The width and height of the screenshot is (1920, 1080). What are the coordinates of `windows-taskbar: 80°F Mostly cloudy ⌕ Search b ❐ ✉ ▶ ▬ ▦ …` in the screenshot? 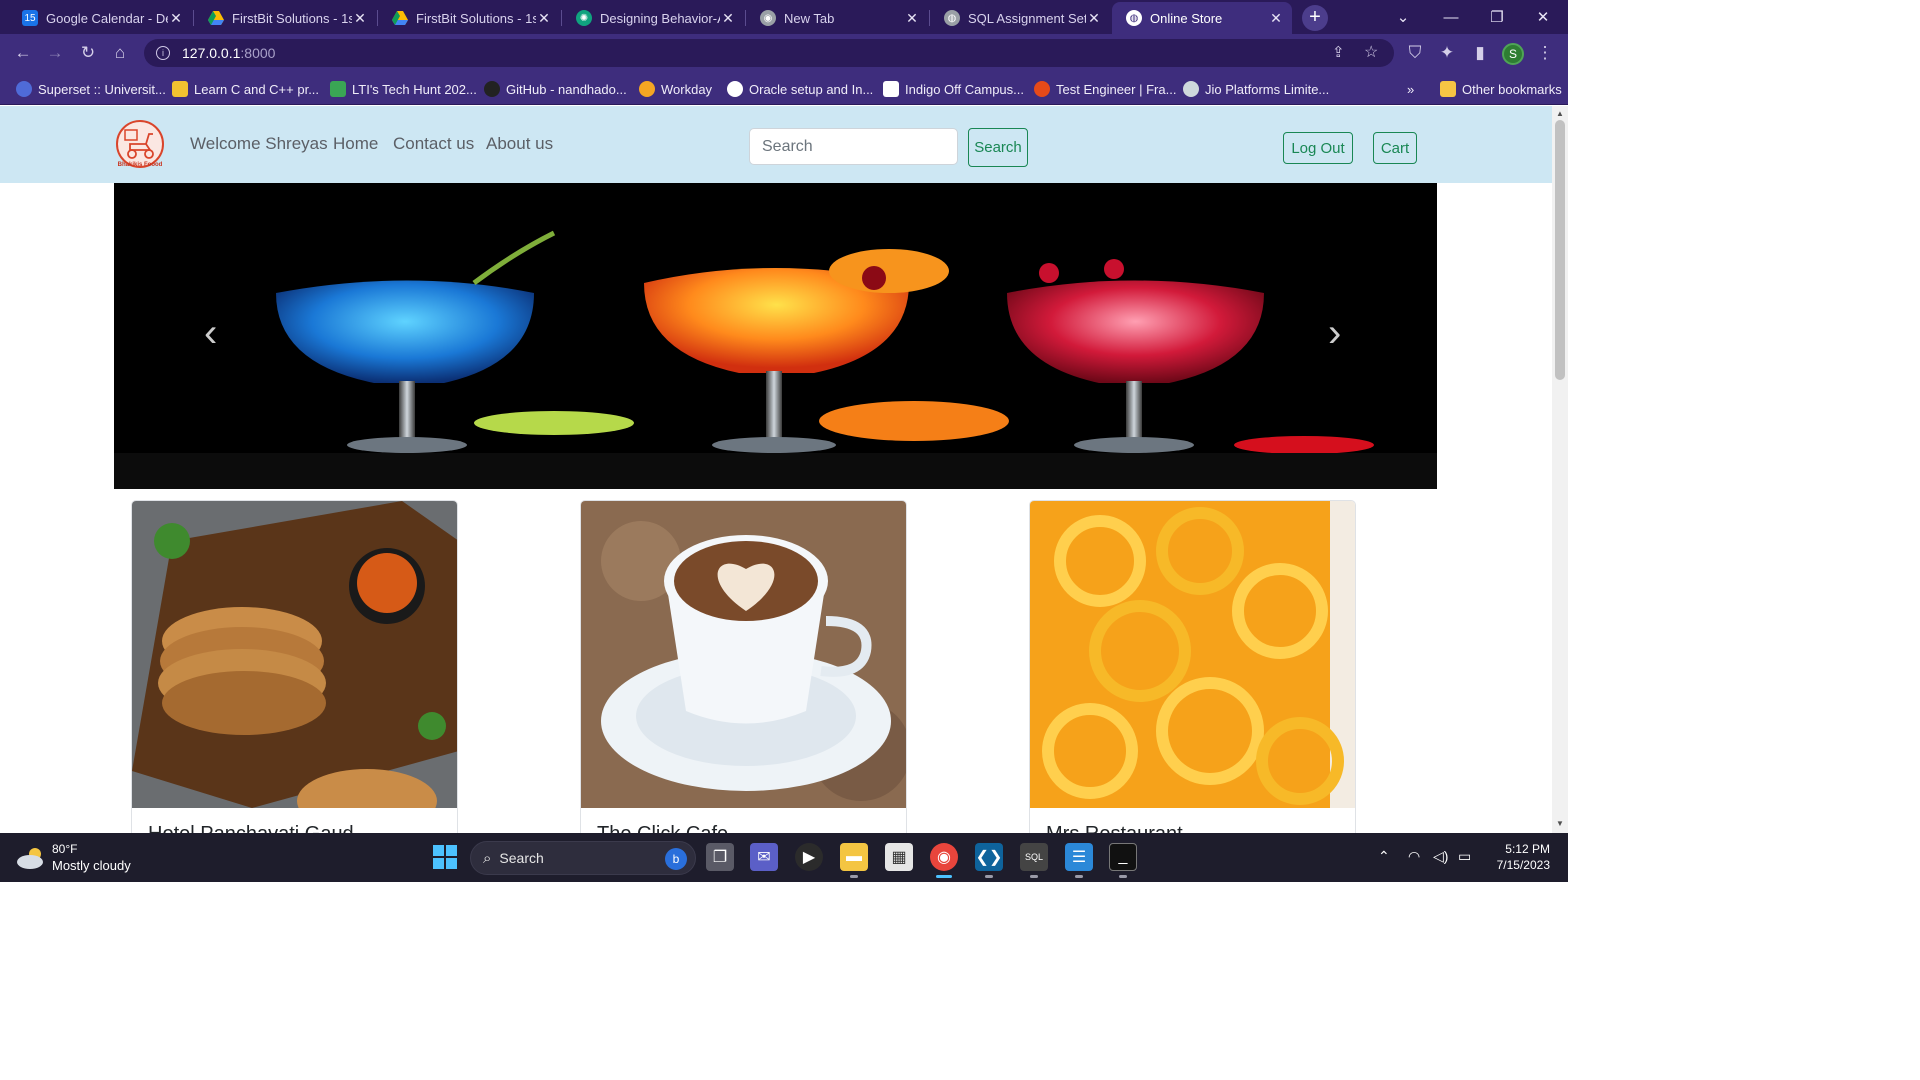 It's located at (784, 857).